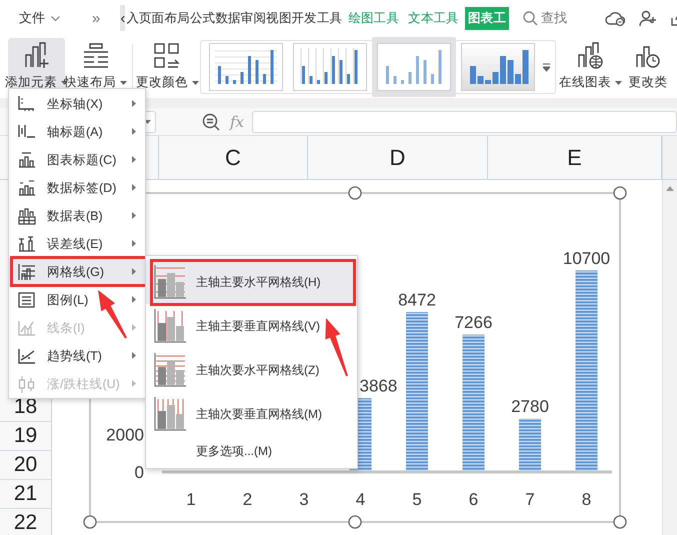  Describe the element at coordinates (530, 499) in the screenshot. I see `axis-label: 7` at that location.